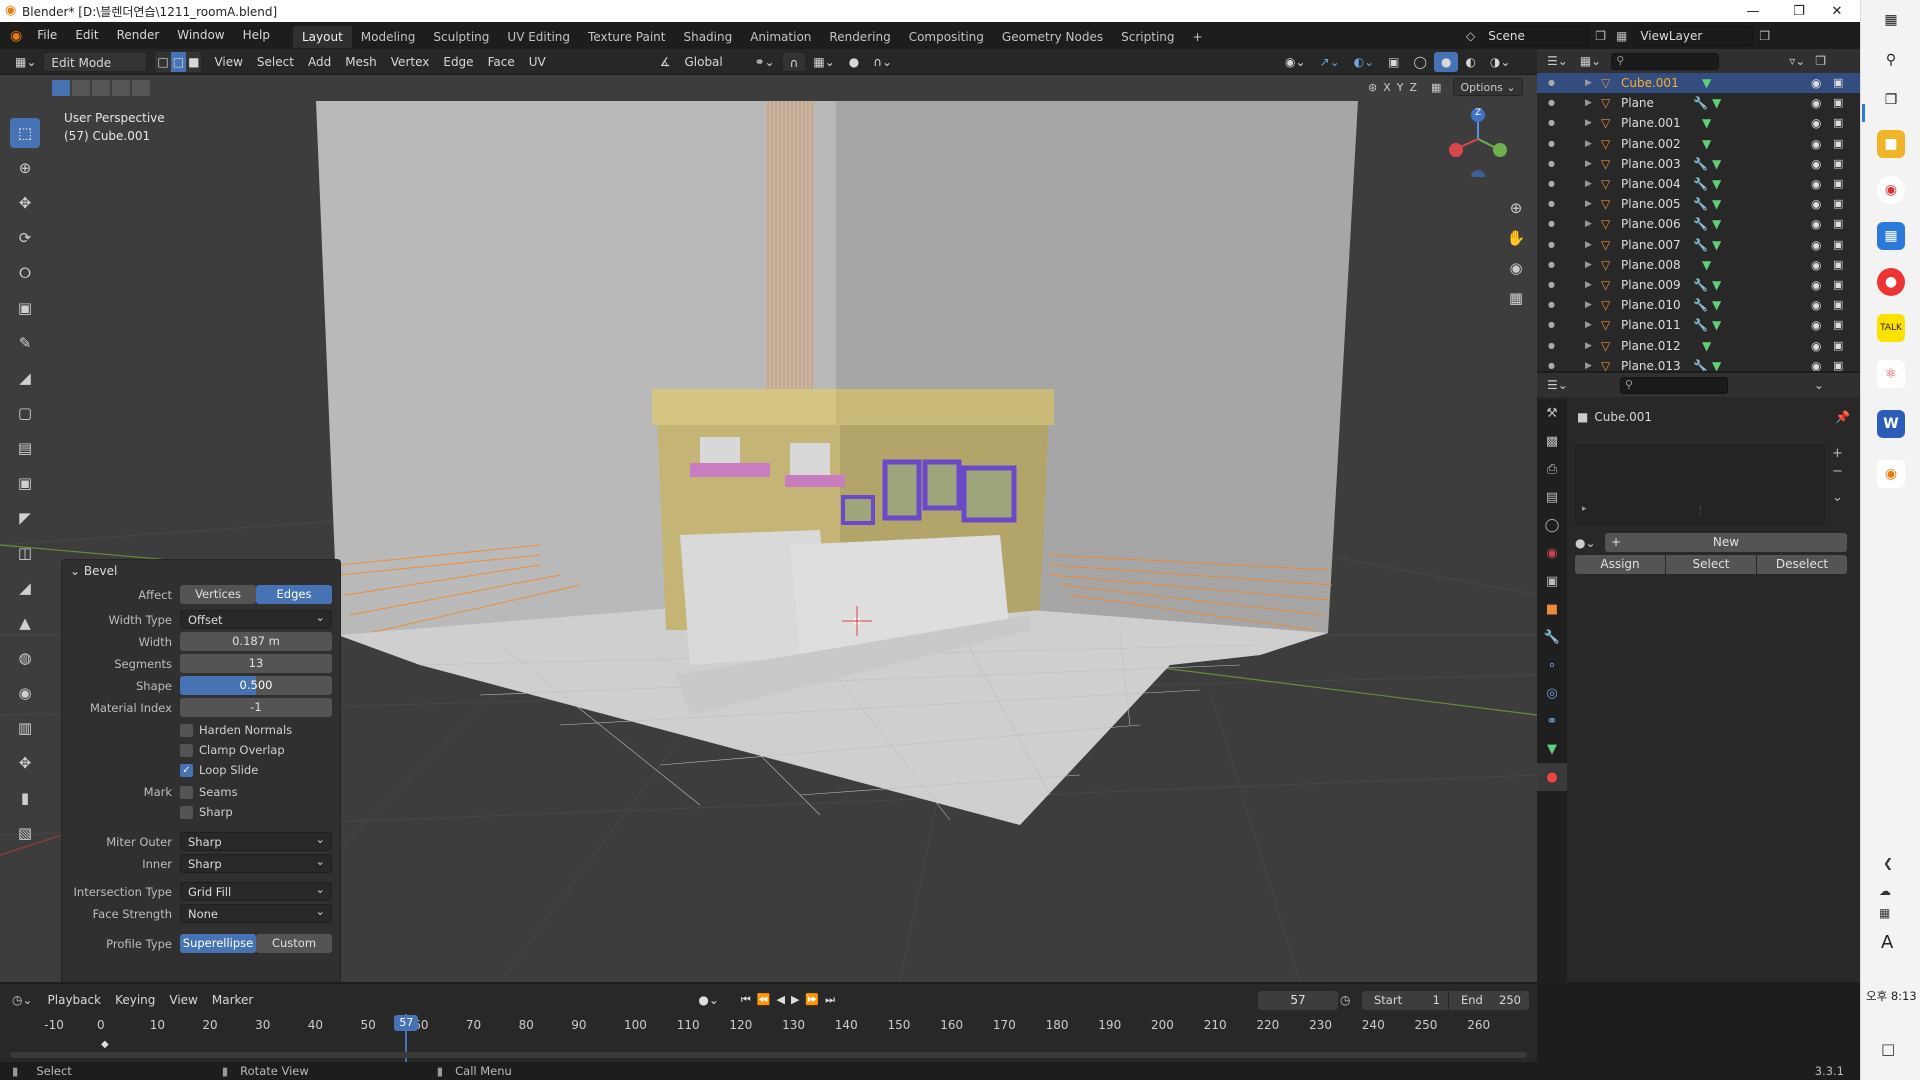 This screenshot has height=1080, width=1920. I want to click on vp-menu-mesh: Mesh, so click(361, 62).